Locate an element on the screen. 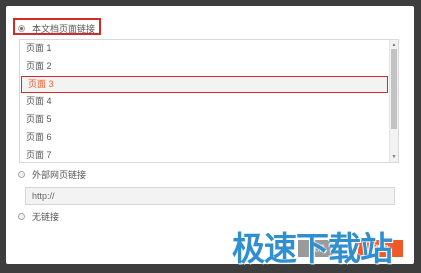 The width and height of the screenshot is (421, 273). page-list-item: 页面 6 is located at coordinates (205, 138).